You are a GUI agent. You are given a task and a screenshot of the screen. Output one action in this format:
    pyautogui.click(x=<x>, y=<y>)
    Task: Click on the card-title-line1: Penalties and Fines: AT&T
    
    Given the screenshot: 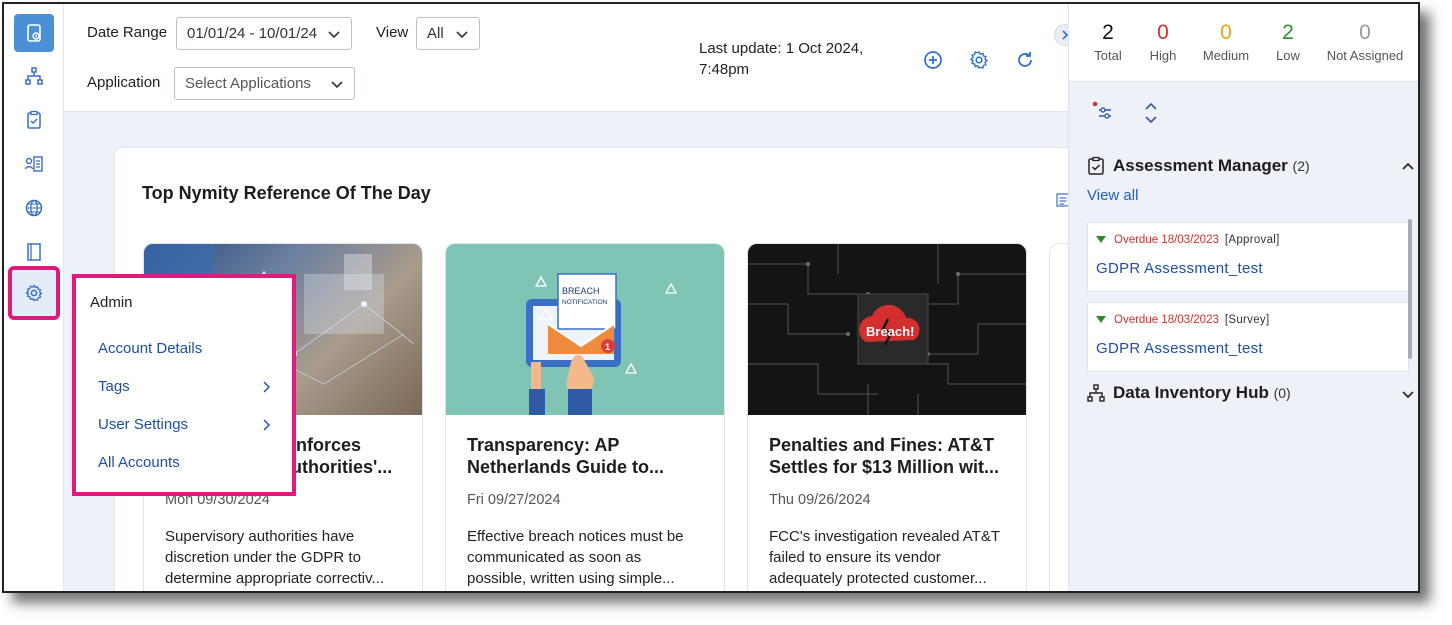 What is the action you would take?
    pyautogui.click(x=882, y=445)
    